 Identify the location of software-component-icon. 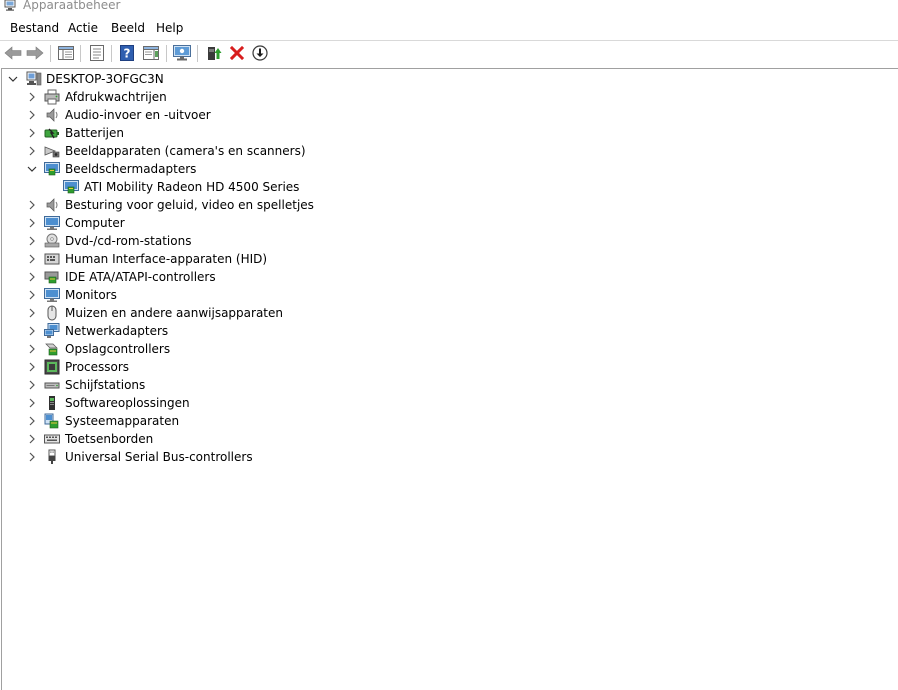
(52, 403).